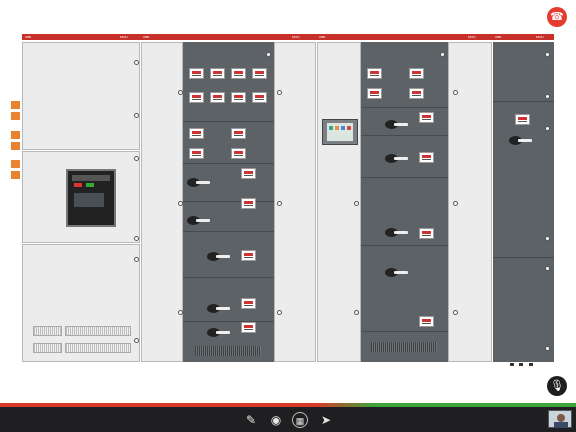 The width and height of the screenshot is (576, 432). I want to click on pointer-icon: ✎, so click(251, 420).